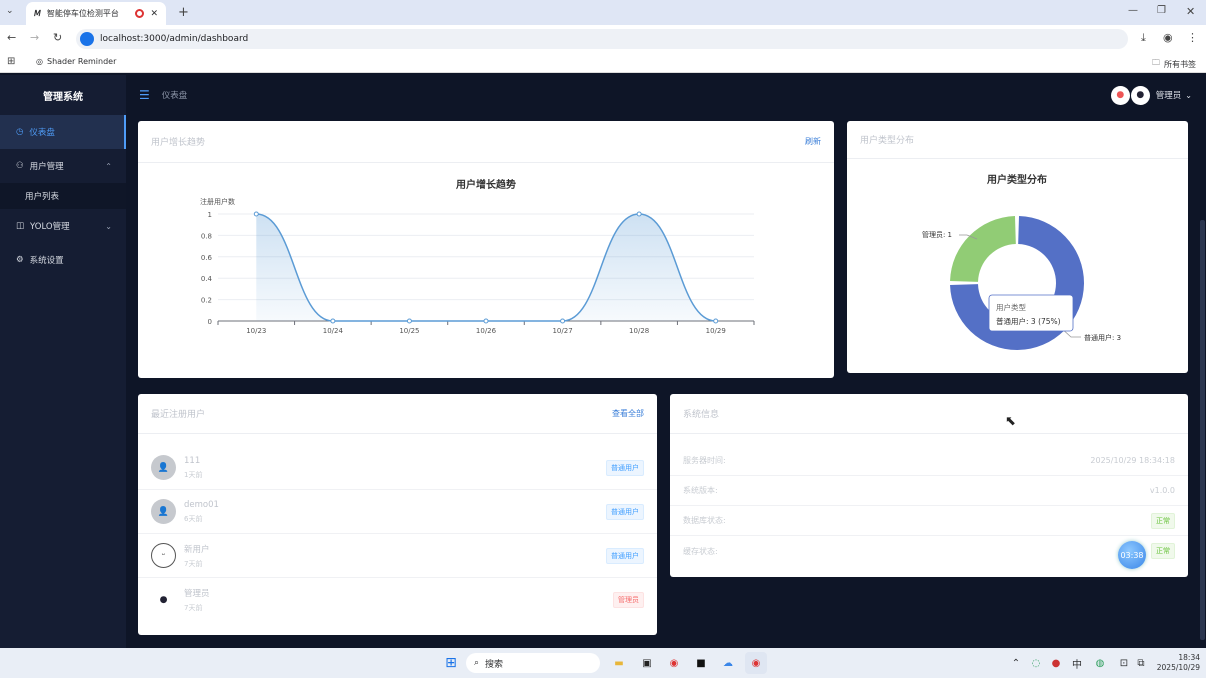 This screenshot has width=1206, height=678. Describe the element at coordinates (1190, 11) in the screenshot. I see `window-close-icon: ✕` at that location.